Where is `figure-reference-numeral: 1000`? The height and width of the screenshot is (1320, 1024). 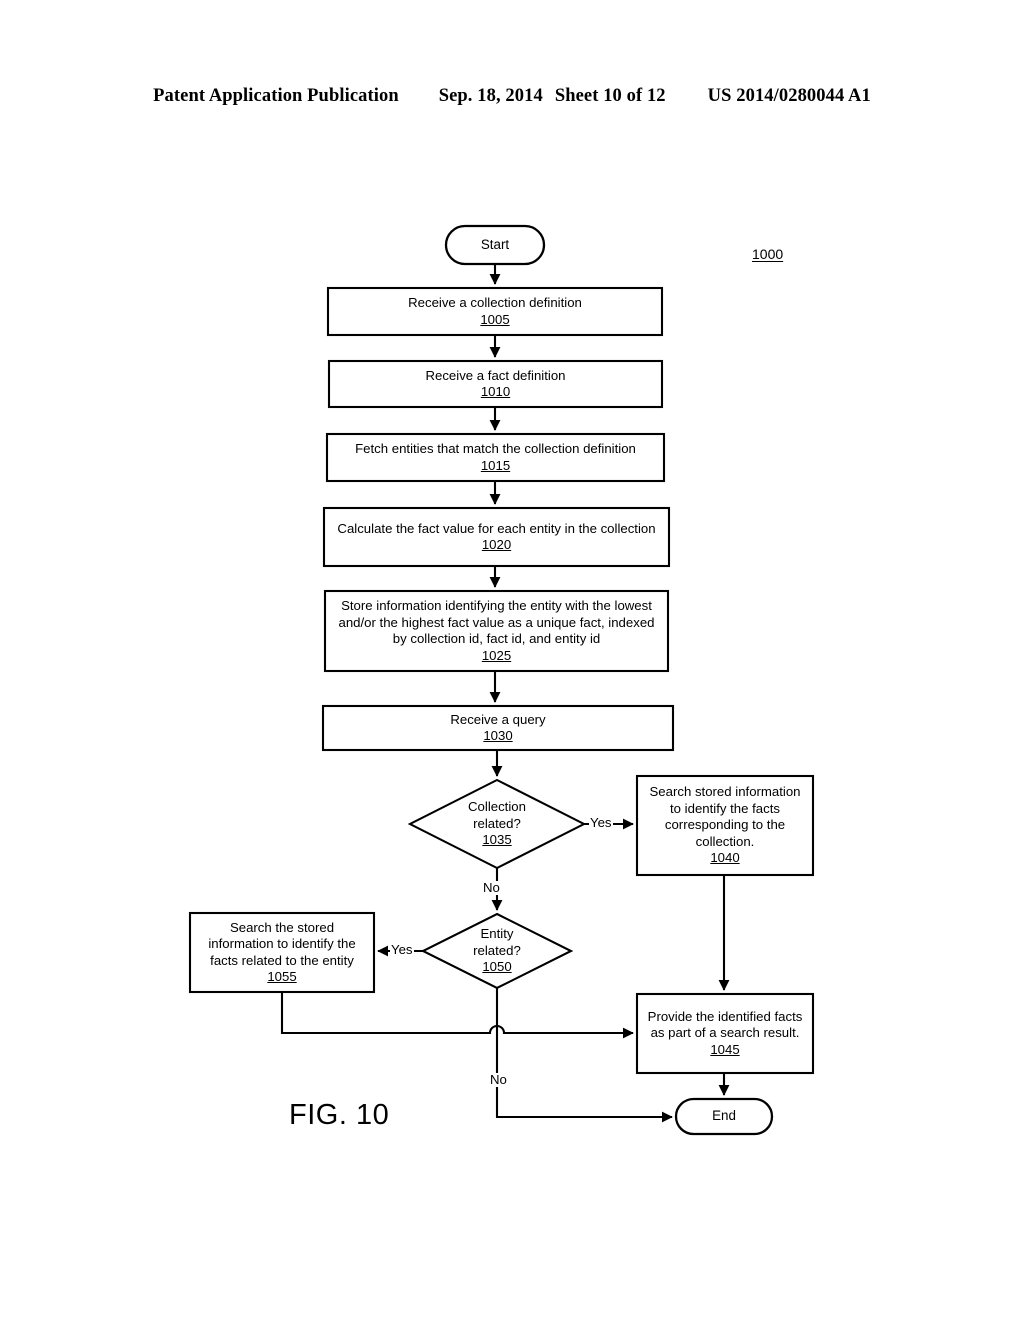
figure-reference-numeral: 1000 is located at coordinates (768, 254).